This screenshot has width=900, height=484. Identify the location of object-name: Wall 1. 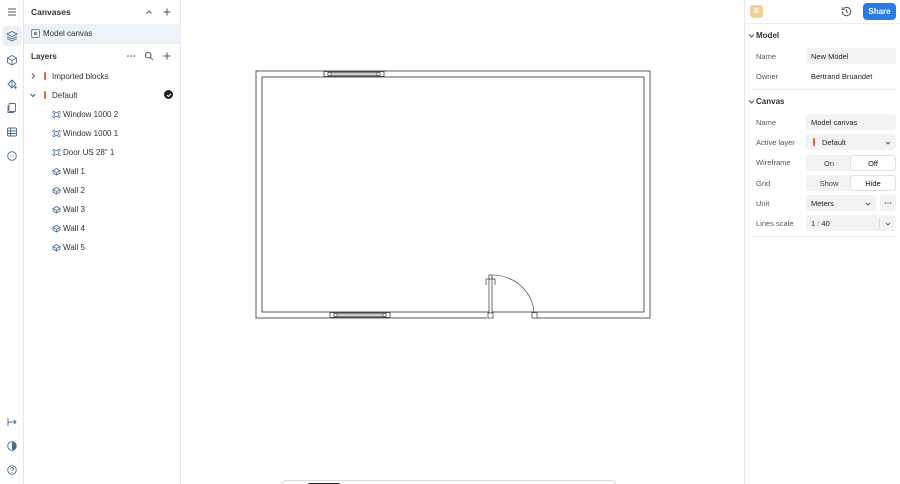
(74, 171).